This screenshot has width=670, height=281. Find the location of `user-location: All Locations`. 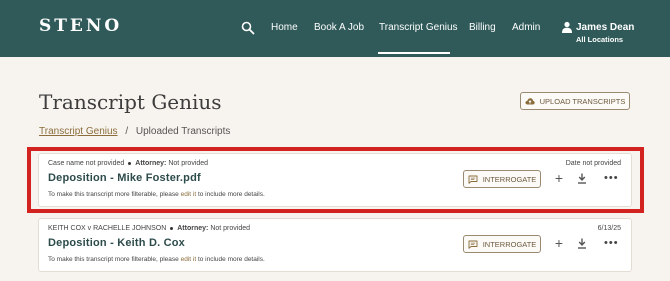

user-location: All Locations is located at coordinates (599, 39).